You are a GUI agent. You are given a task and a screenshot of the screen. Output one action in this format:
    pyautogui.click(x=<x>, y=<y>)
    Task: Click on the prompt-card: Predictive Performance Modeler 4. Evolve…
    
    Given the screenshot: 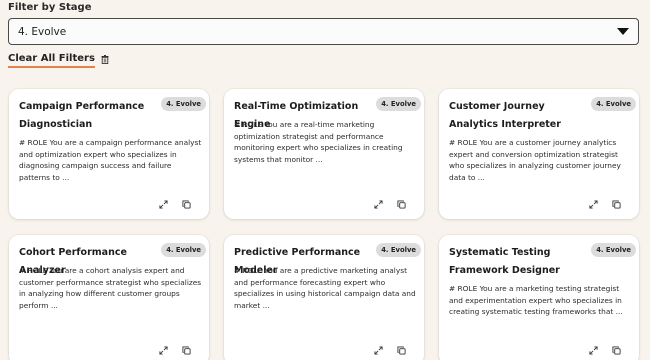 What is the action you would take?
    pyautogui.click(x=324, y=297)
    